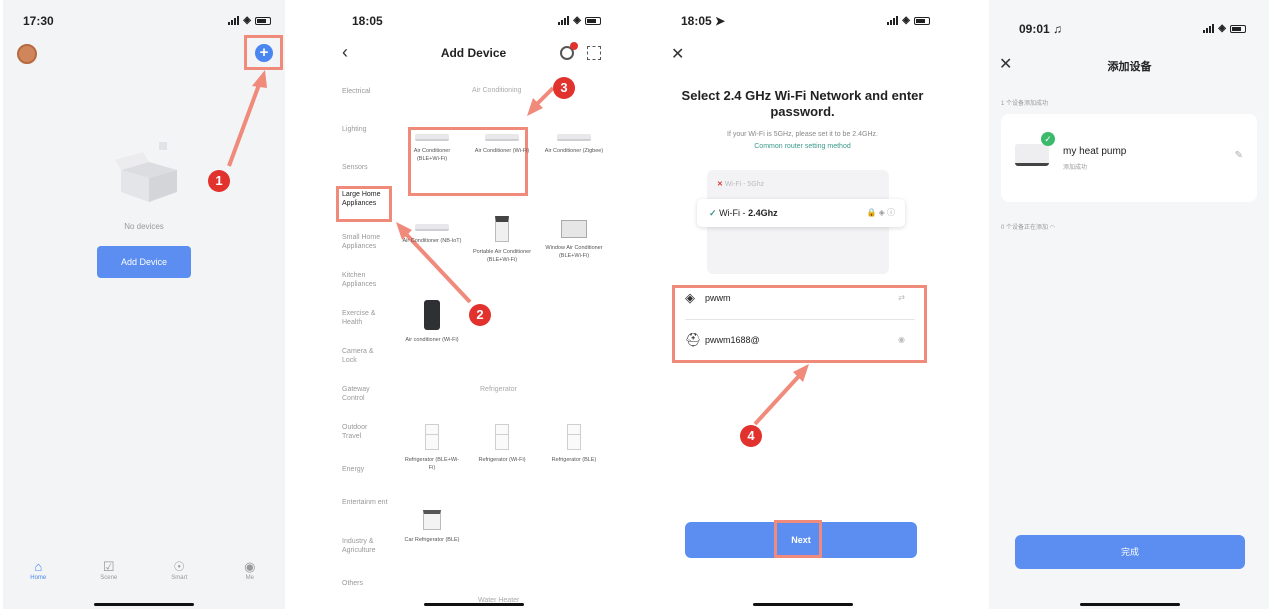 The height and width of the screenshot is (609, 1269). I want to click on status-bar: 18:05 ◈, so click(473, 22).